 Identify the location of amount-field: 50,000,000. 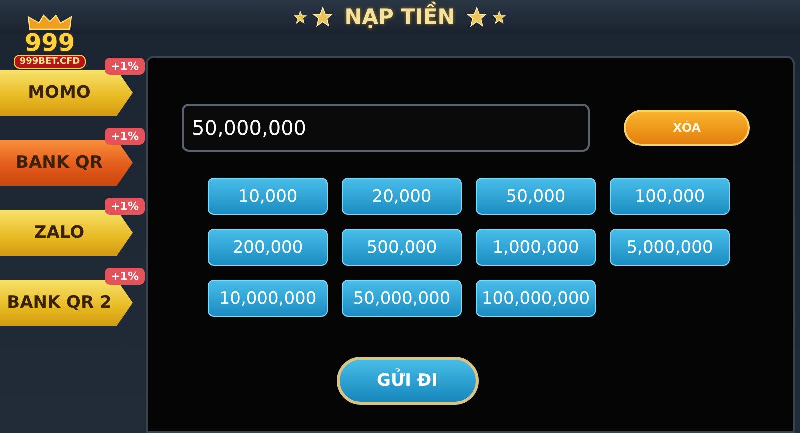
(386, 128).